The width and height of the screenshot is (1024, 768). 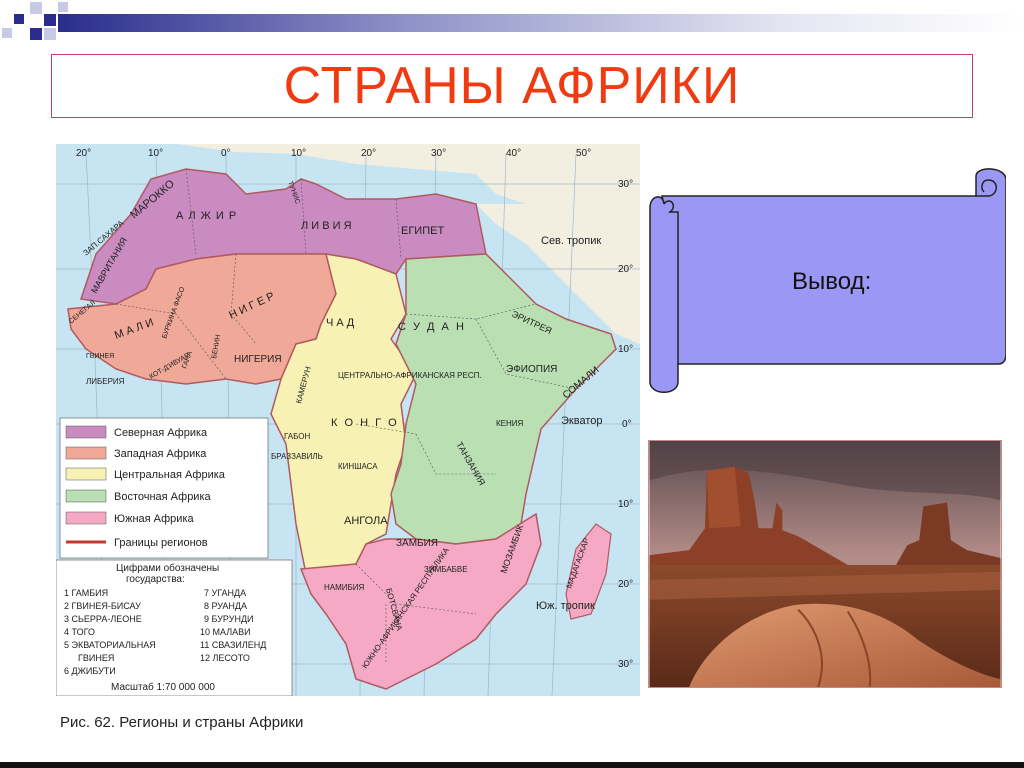 I want to click on numbered-state: 6 ДЖИБУТИ, so click(x=90, y=671).